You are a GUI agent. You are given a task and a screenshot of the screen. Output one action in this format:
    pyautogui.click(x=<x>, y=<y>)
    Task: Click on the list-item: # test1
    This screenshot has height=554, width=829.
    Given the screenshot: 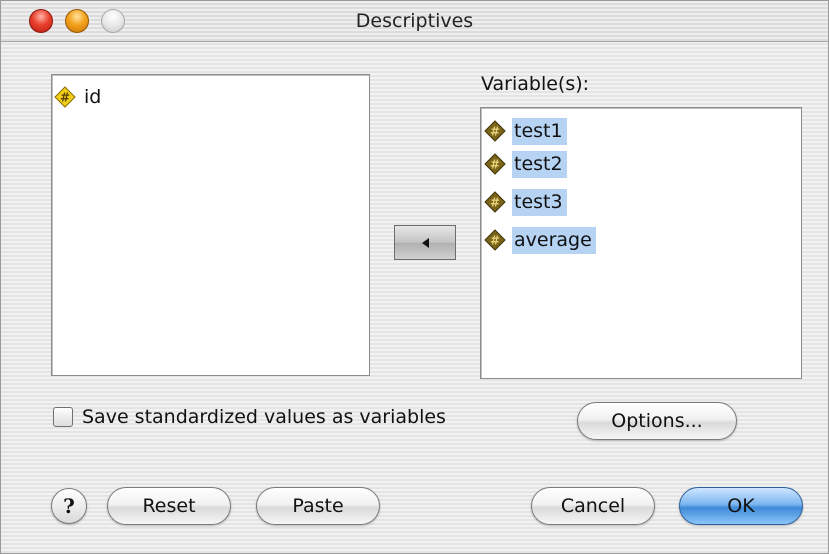 What is the action you would take?
    pyautogui.click(x=525, y=131)
    